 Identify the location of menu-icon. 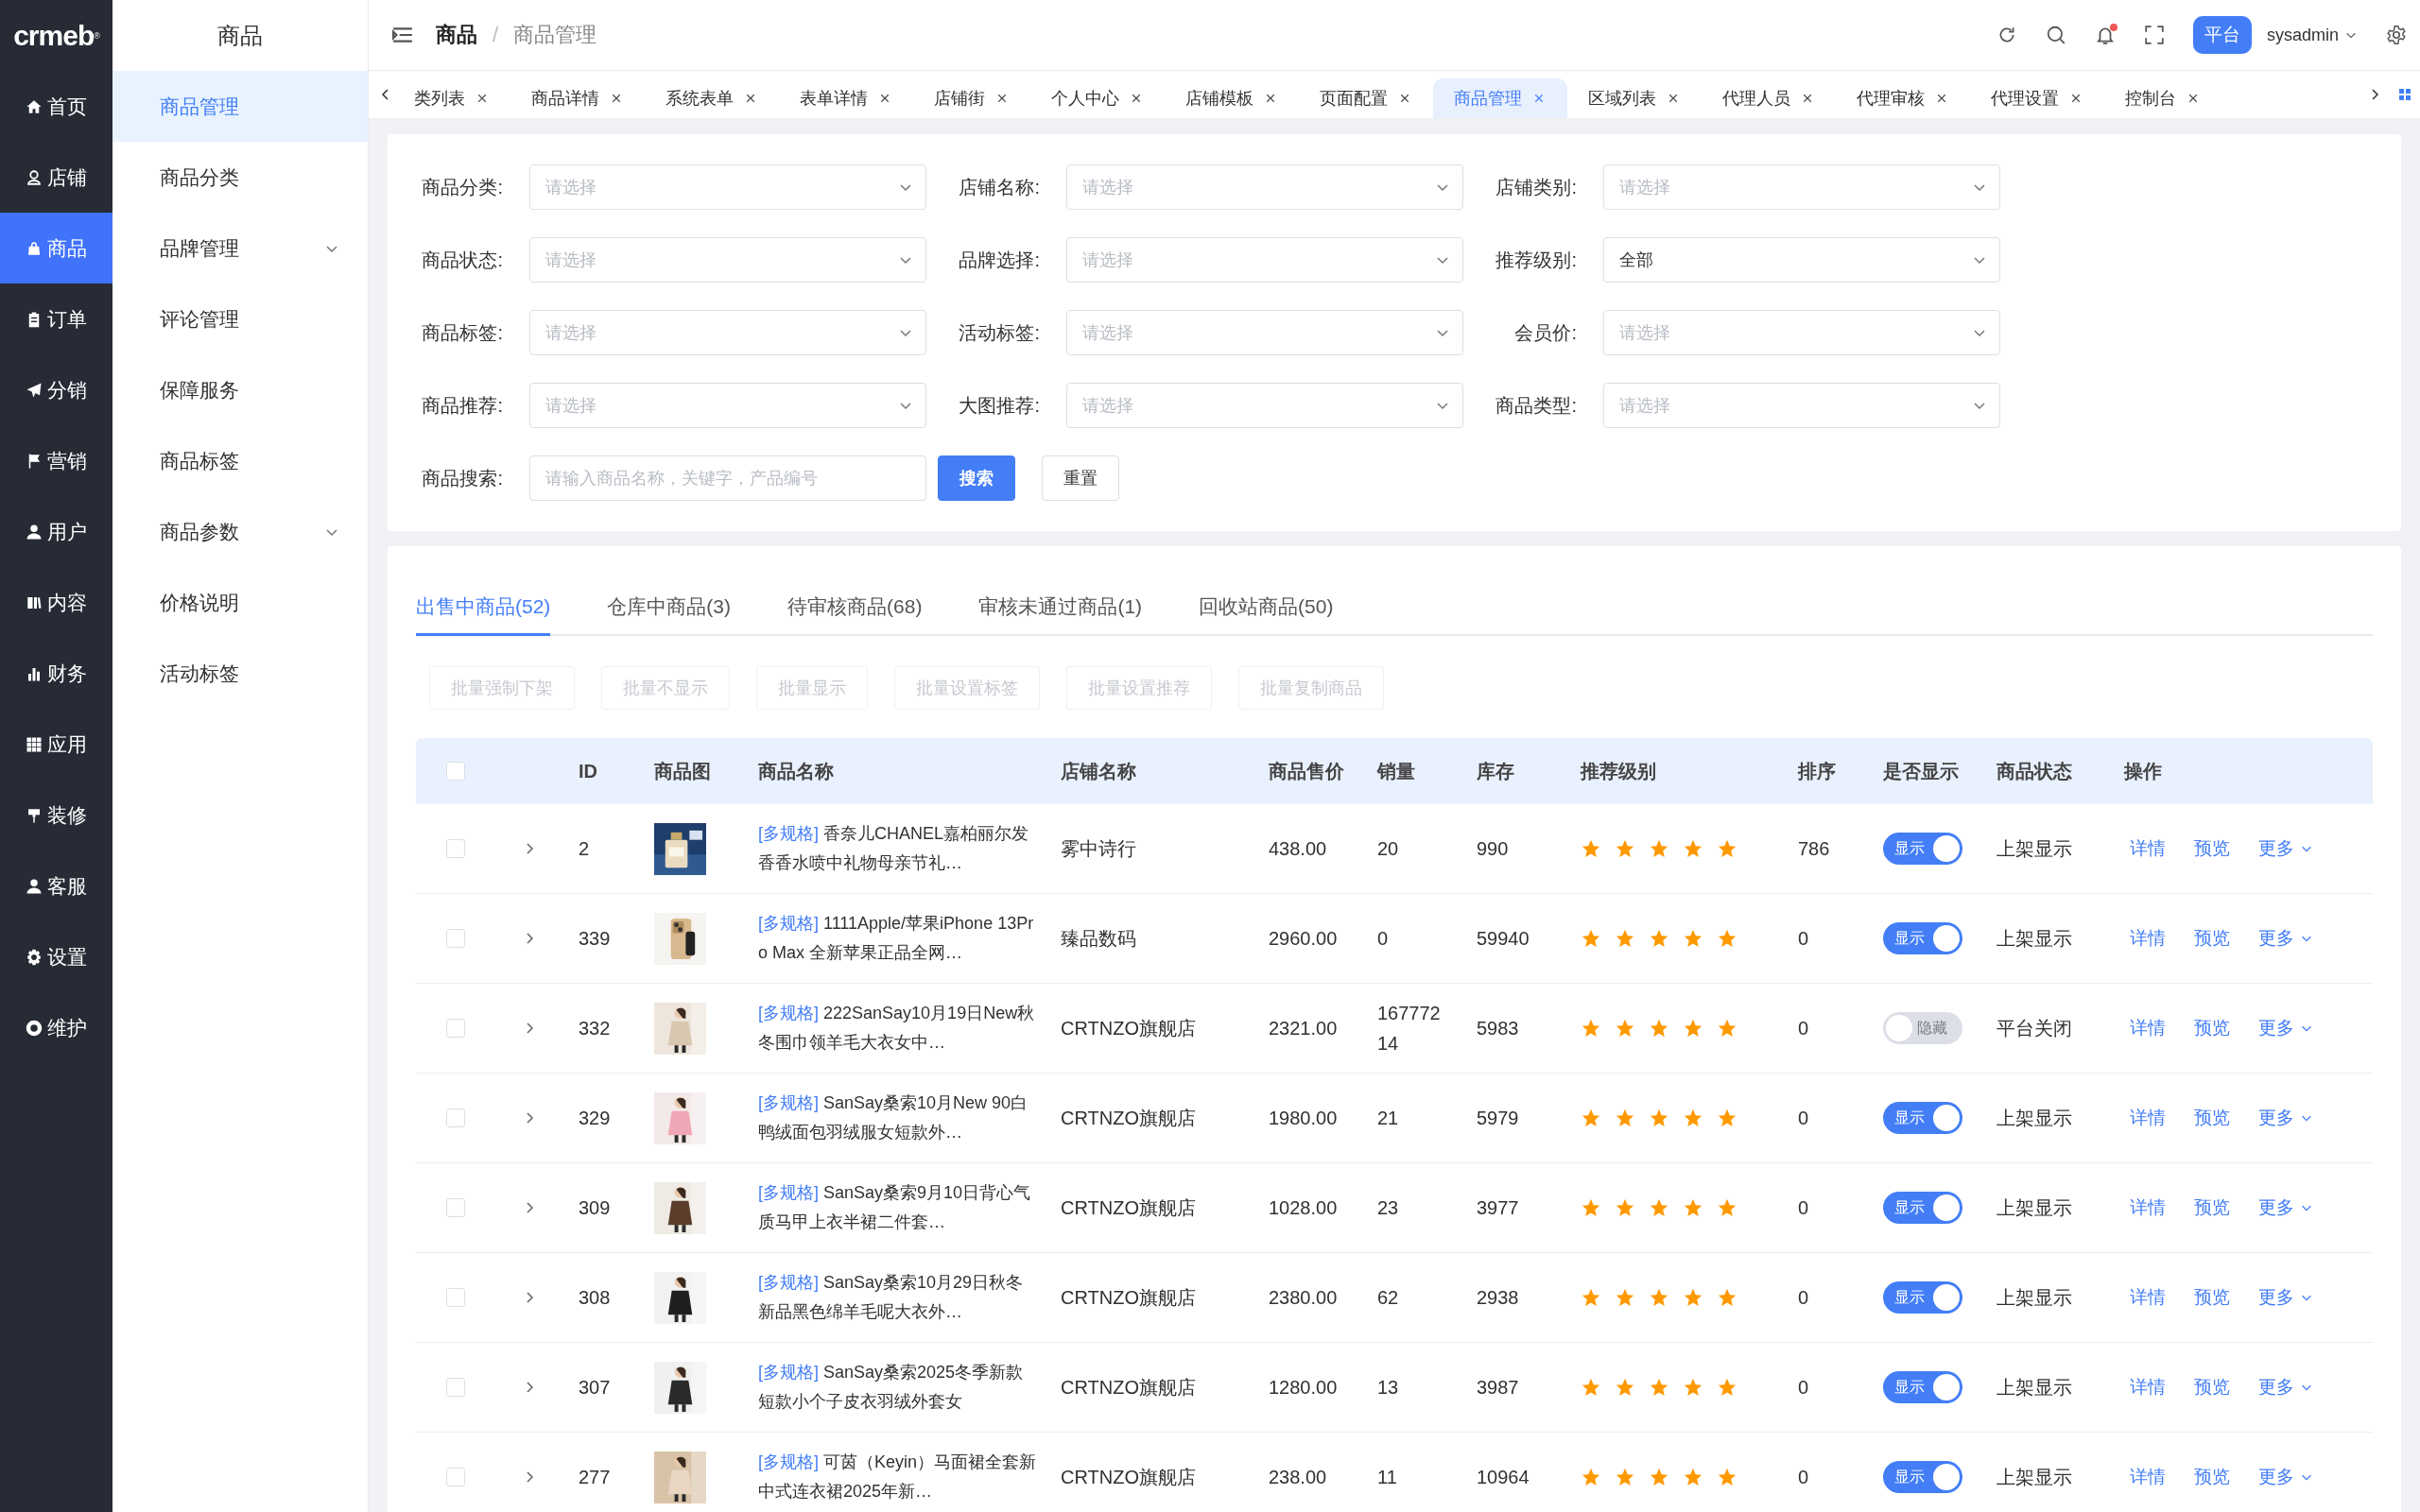
(402, 34).